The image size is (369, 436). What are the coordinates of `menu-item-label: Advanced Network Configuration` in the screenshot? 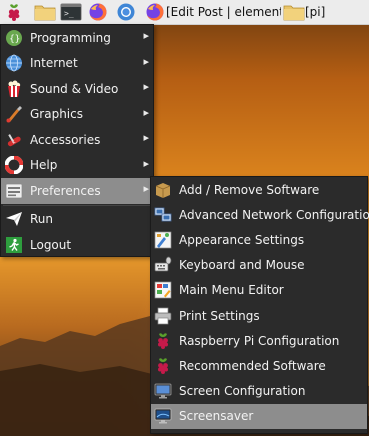 It's located at (274, 214).